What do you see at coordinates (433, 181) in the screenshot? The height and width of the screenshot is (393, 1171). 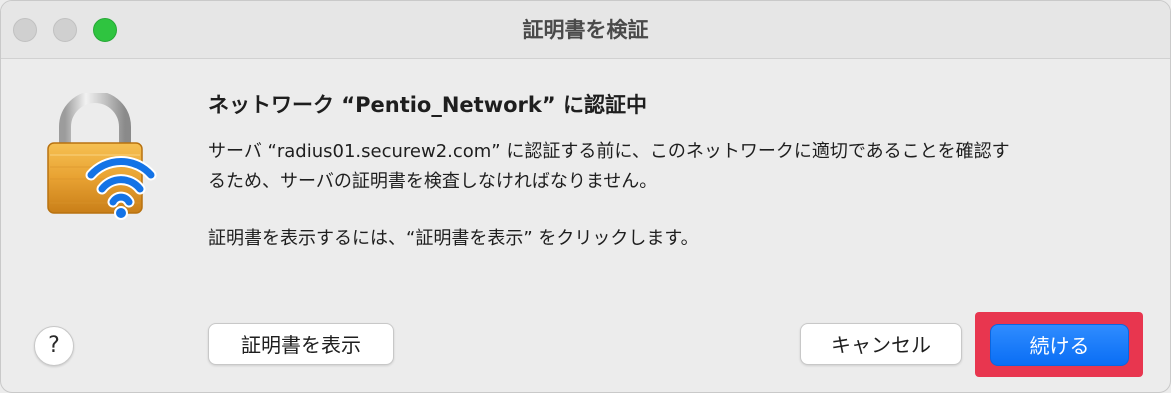 I see `description-line-2: るため、サーバの証明書を検査しなければなりません。` at bounding box center [433, 181].